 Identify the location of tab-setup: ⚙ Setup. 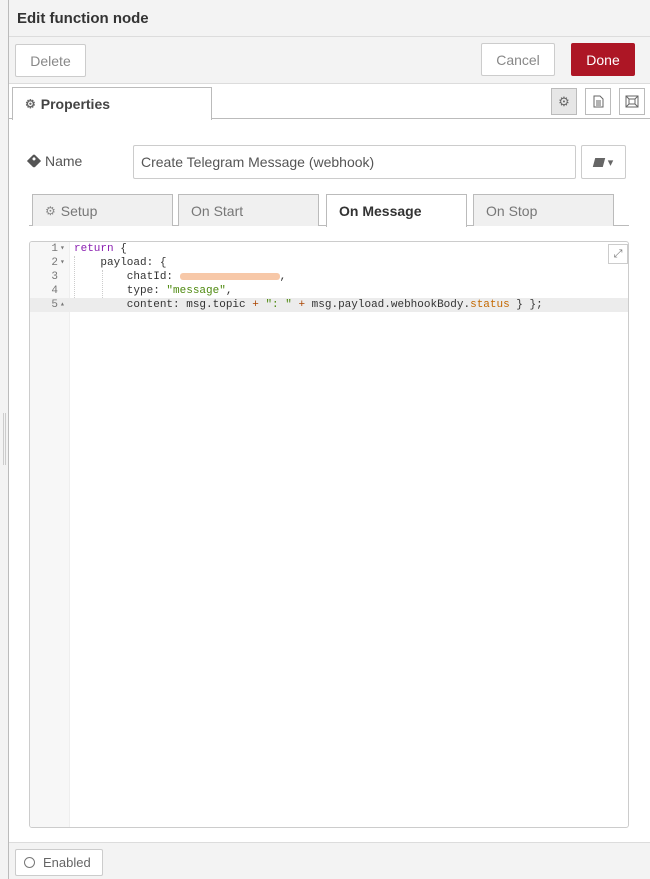
(102, 210).